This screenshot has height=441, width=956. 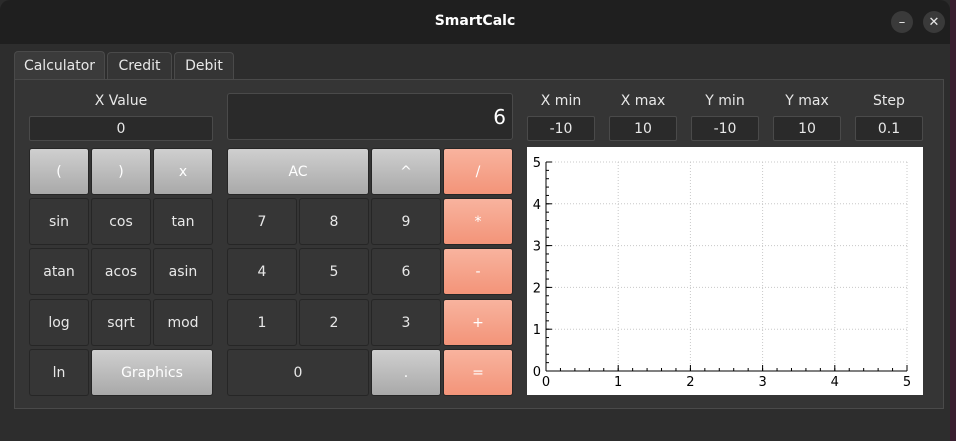 What do you see at coordinates (152, 372) in the screenshot?
I see `graphics-button: Graphics` at bounding box center [152, 372].